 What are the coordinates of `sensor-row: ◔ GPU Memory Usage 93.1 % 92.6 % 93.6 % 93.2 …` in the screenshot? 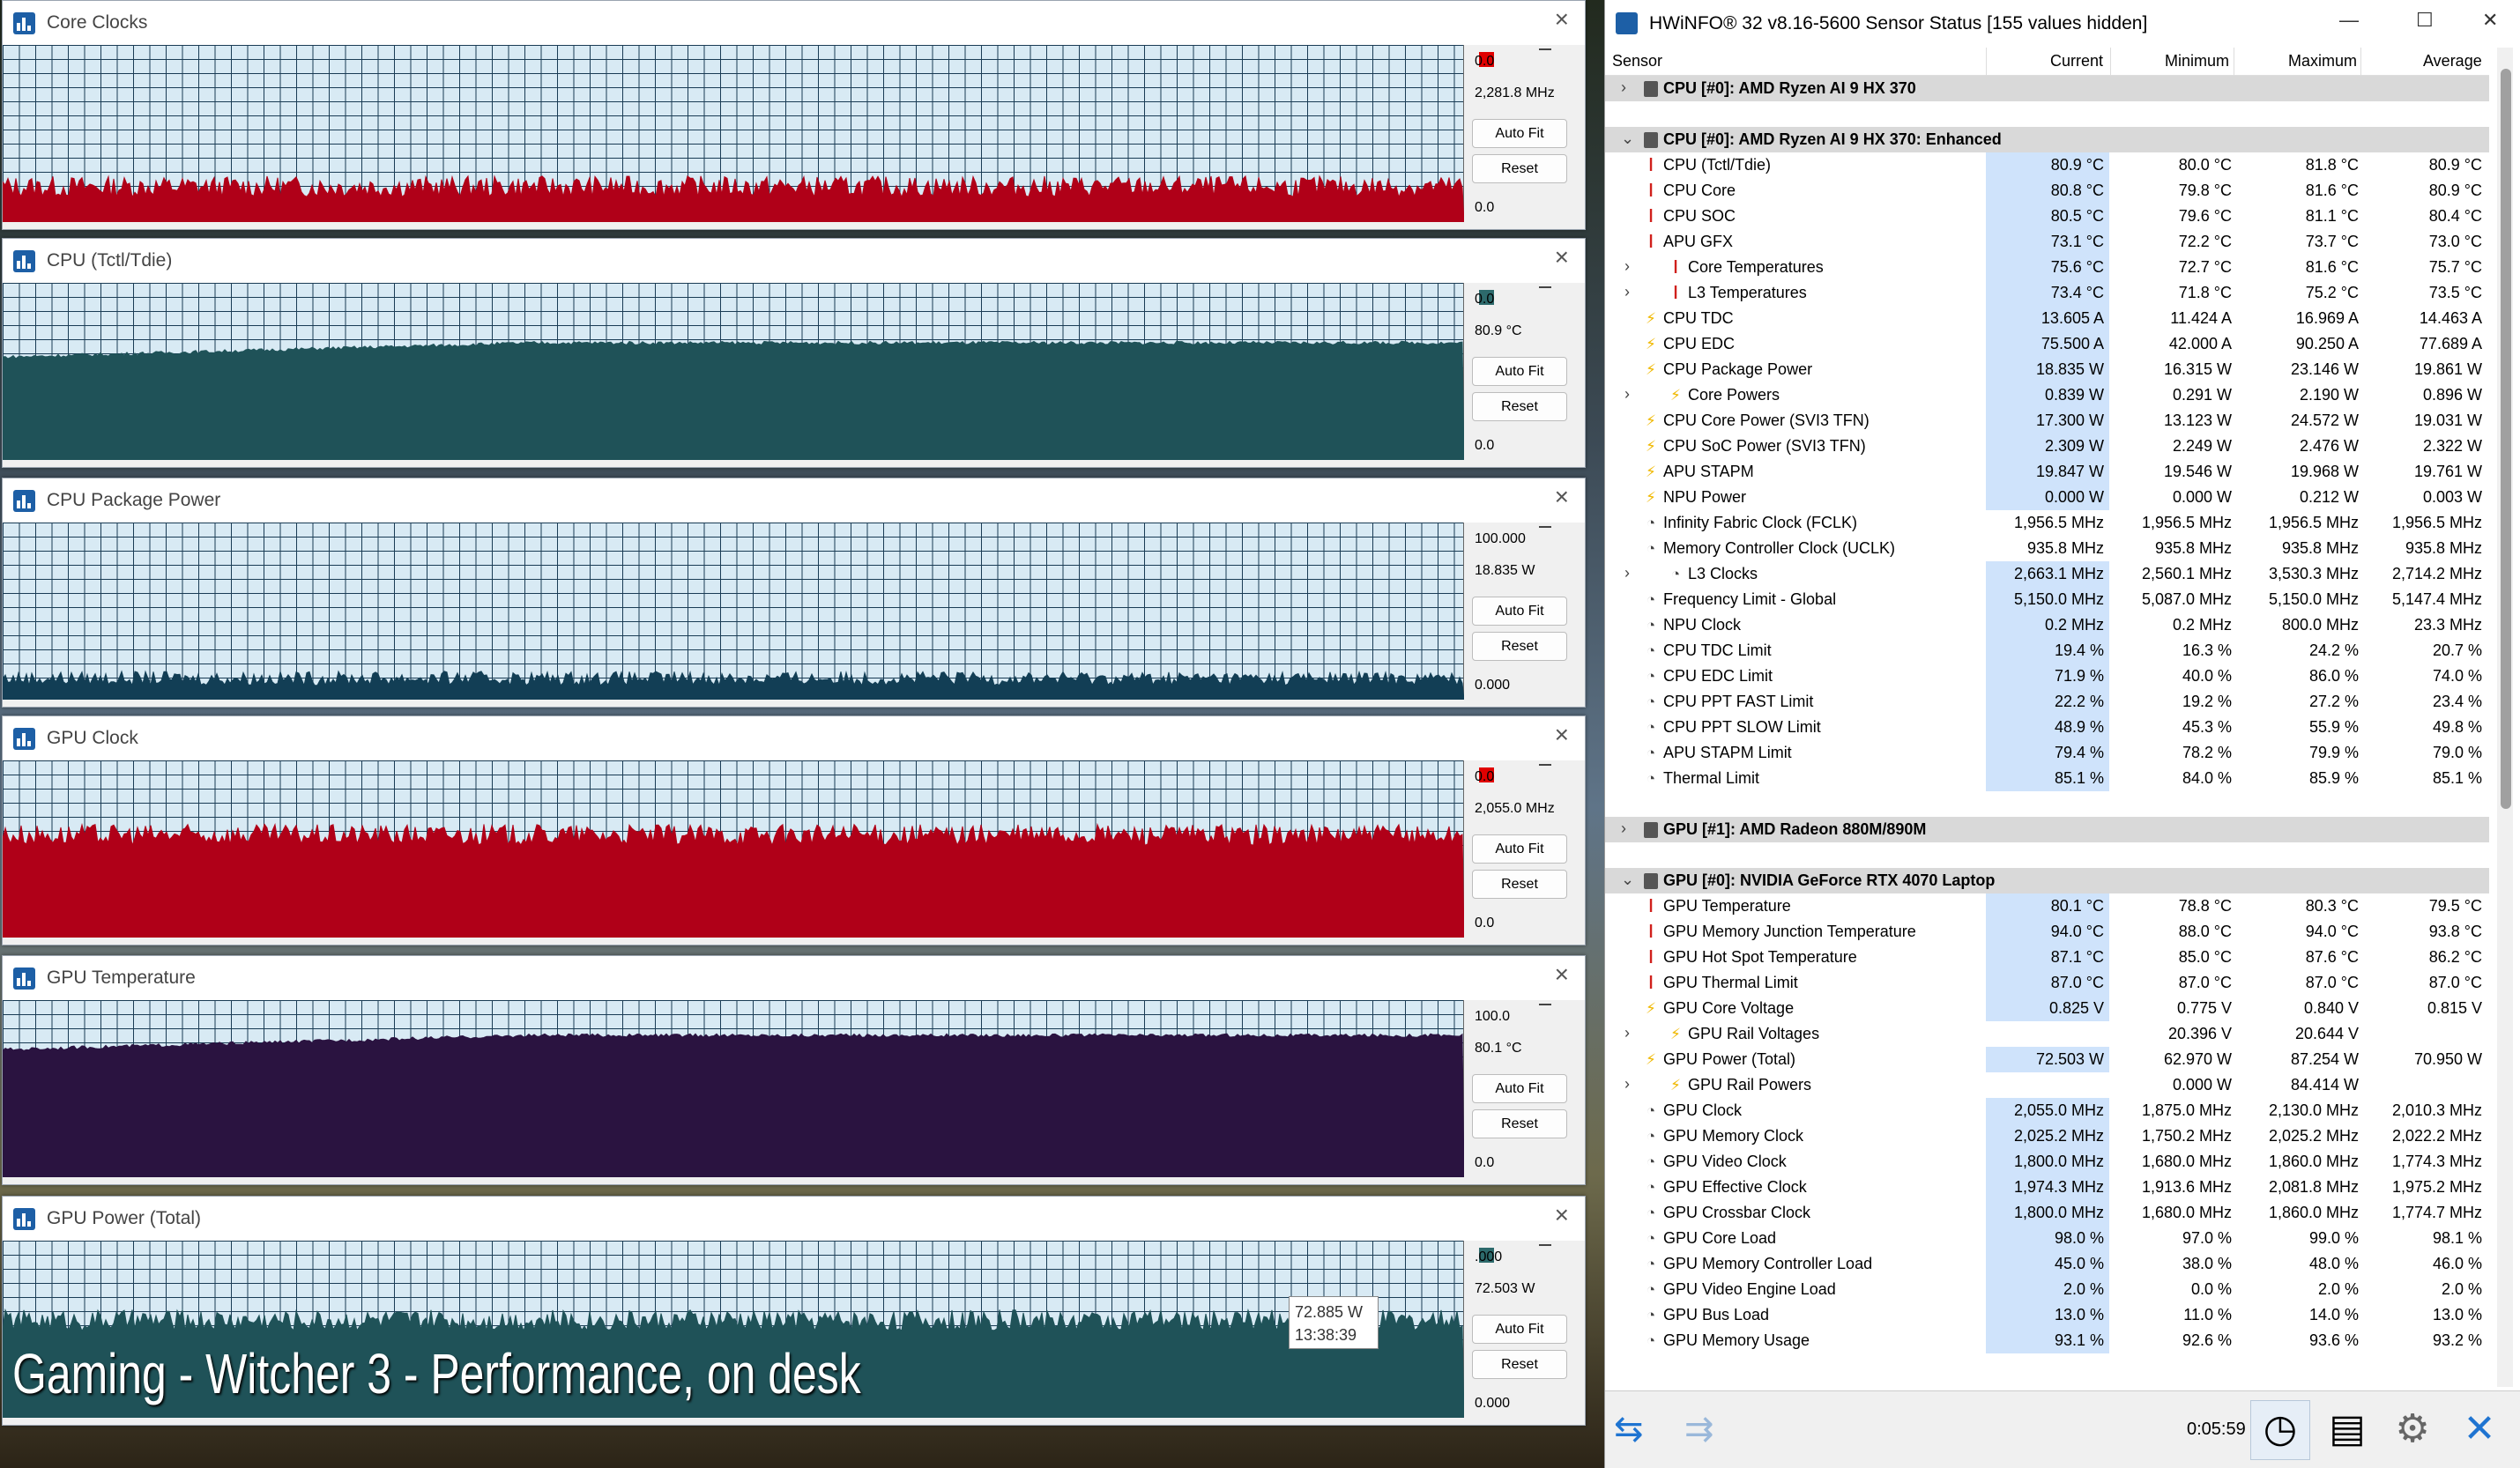 It's located at (2047, 1340).